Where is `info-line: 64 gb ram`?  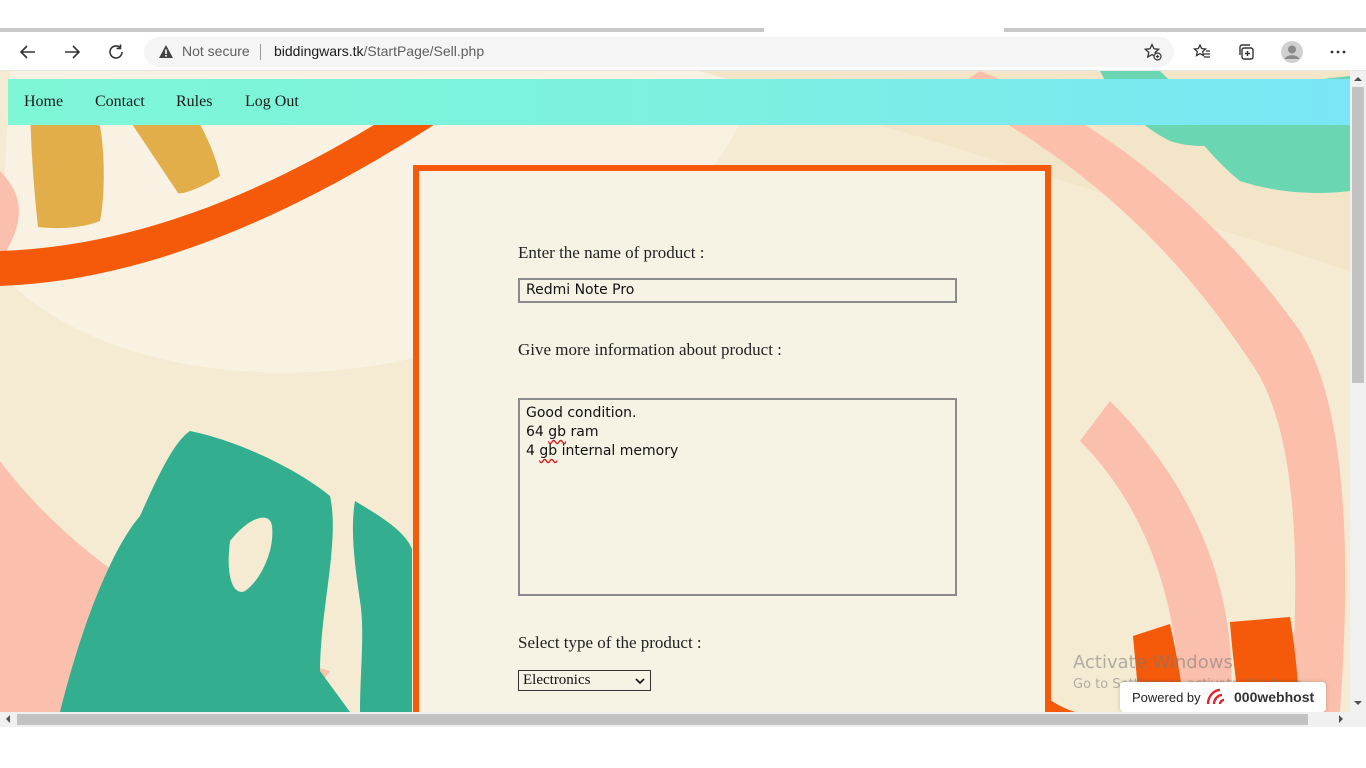 info-line: 64 gb ram is located at coordinates (562, 432).